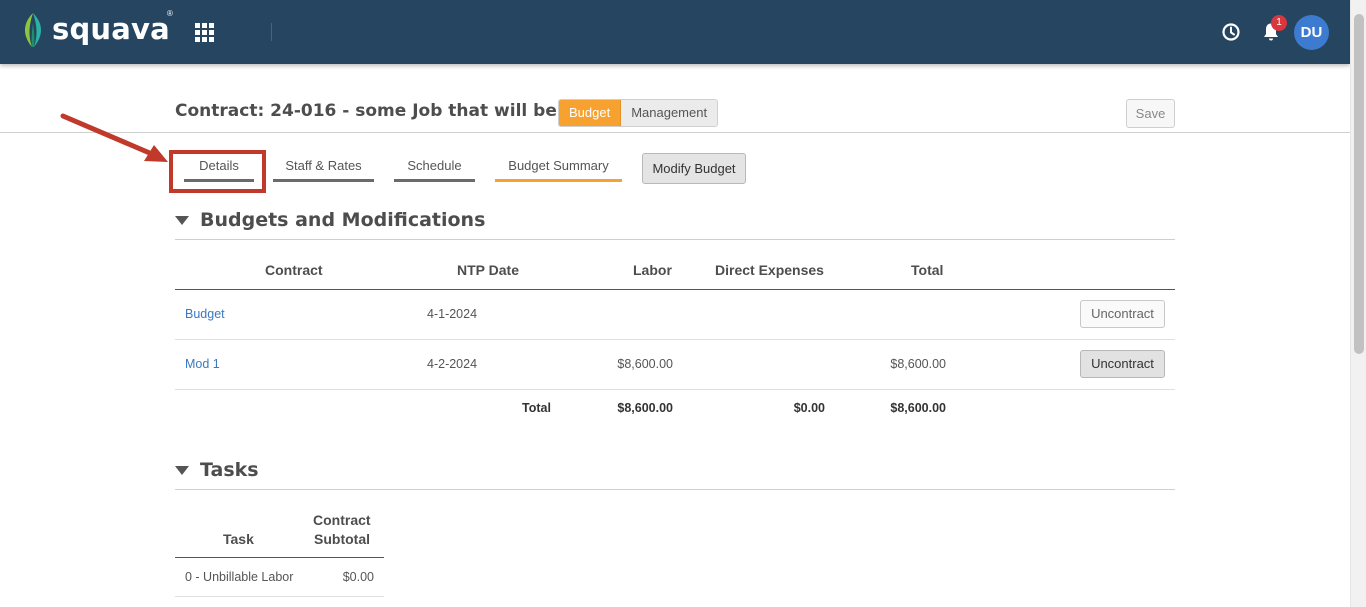  Describe the element at coordinates (675, 289) in the screenshot. I see `table-header-divider` at that location.